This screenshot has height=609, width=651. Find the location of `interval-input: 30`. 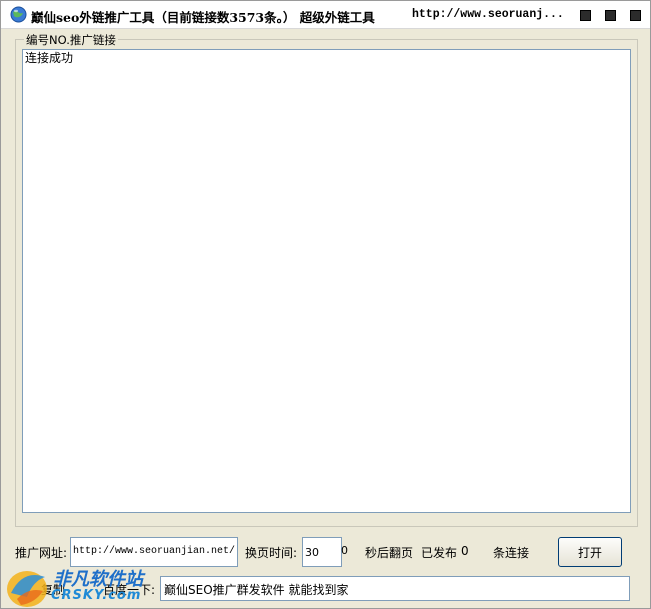

interval-input: 30 is located at coordinates (322, 552).